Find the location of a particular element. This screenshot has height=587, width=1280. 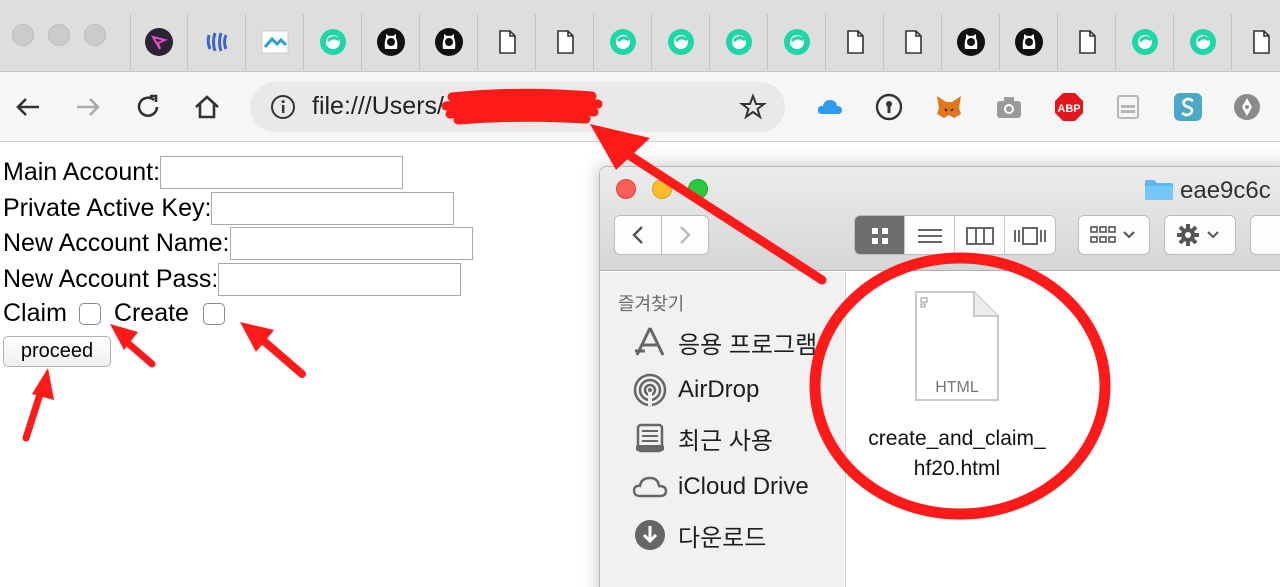

arrow-to-create-checkbox is located at coordinates (273, 350).